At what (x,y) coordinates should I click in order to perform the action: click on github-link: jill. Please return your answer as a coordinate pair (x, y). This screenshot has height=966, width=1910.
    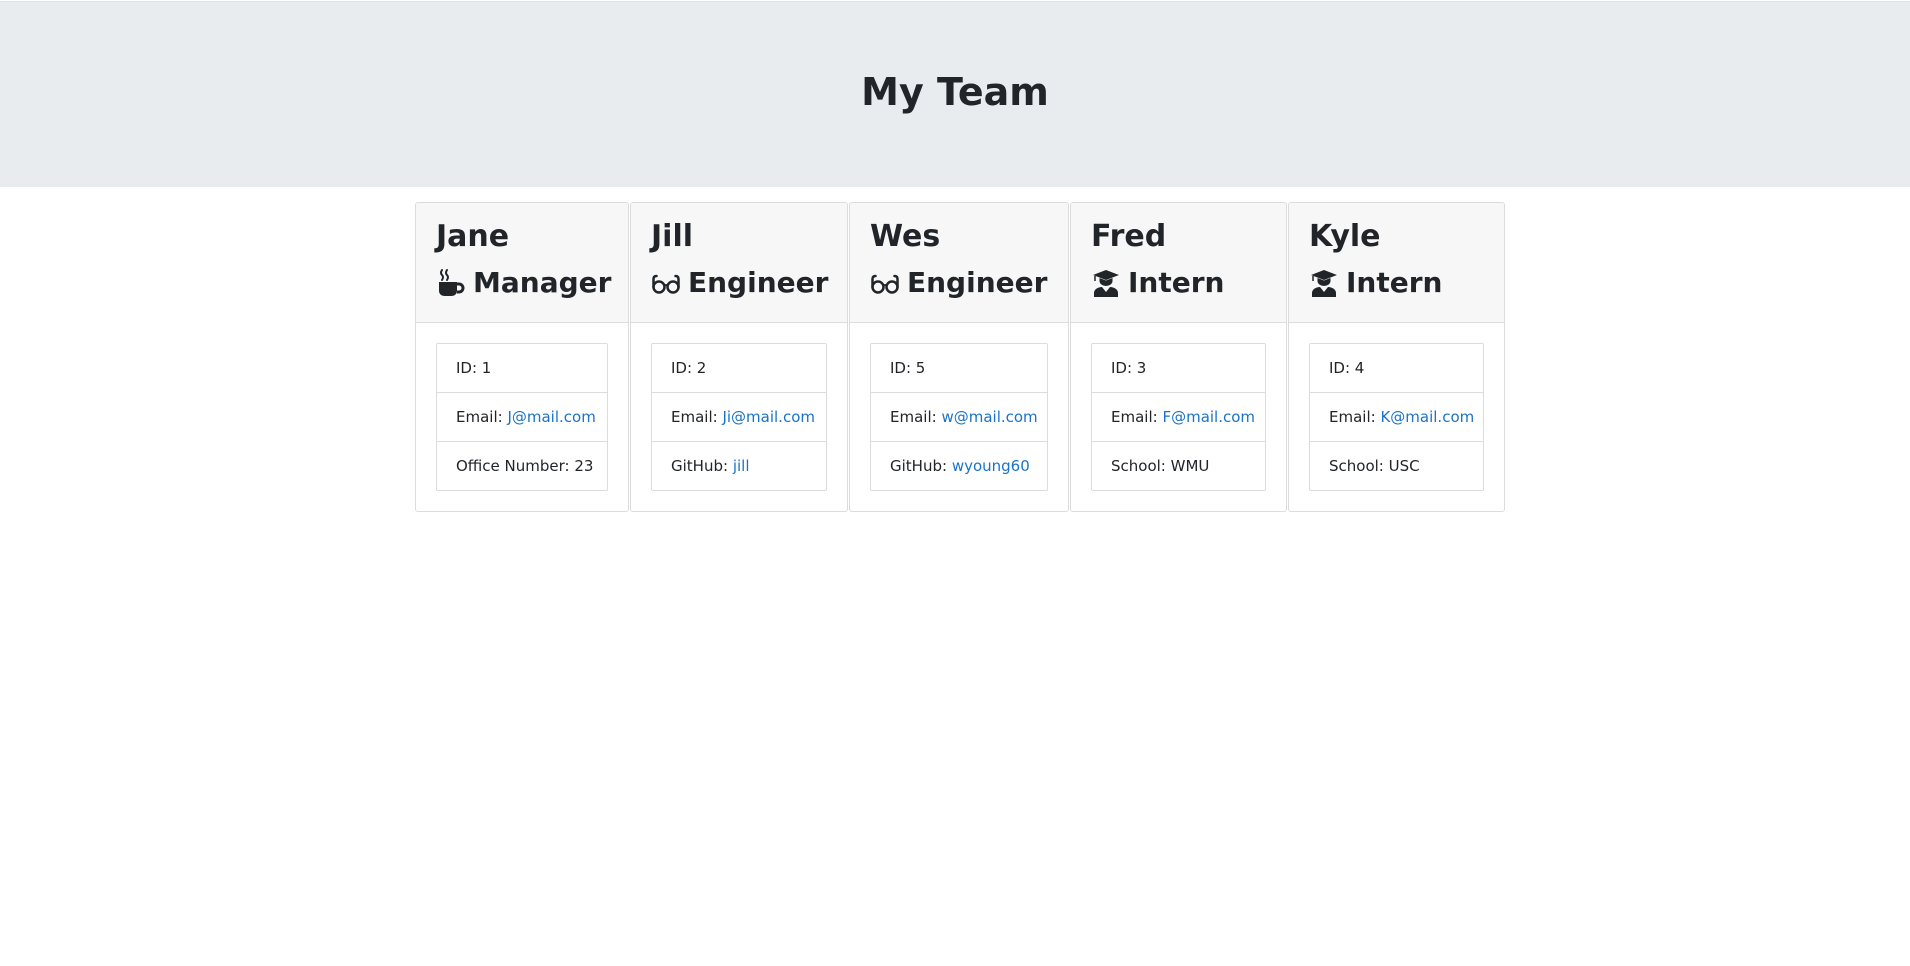
    Looking at the image, I should click on (741, 466).